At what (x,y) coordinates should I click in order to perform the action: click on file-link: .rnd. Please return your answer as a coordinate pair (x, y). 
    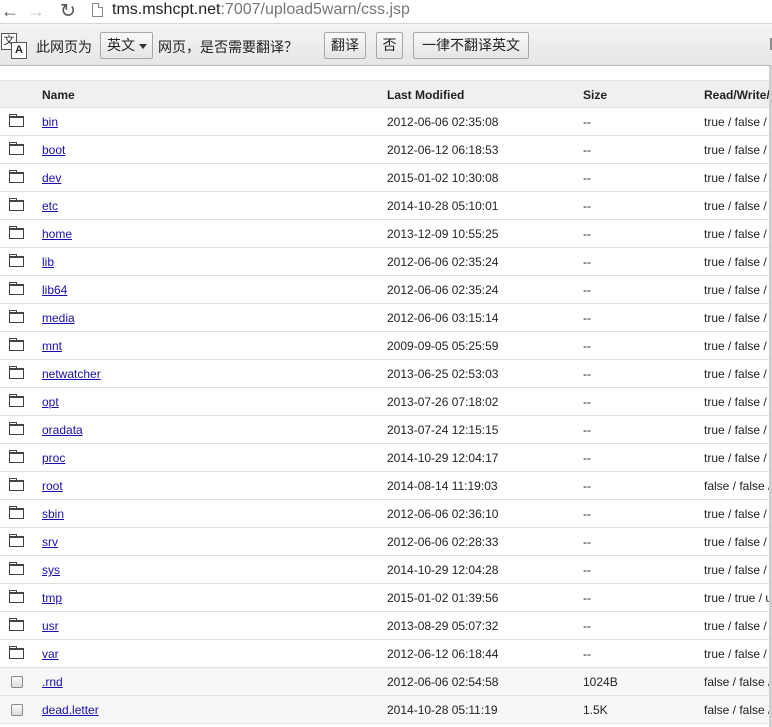
    Looking at the image, I should click on (52, 682).